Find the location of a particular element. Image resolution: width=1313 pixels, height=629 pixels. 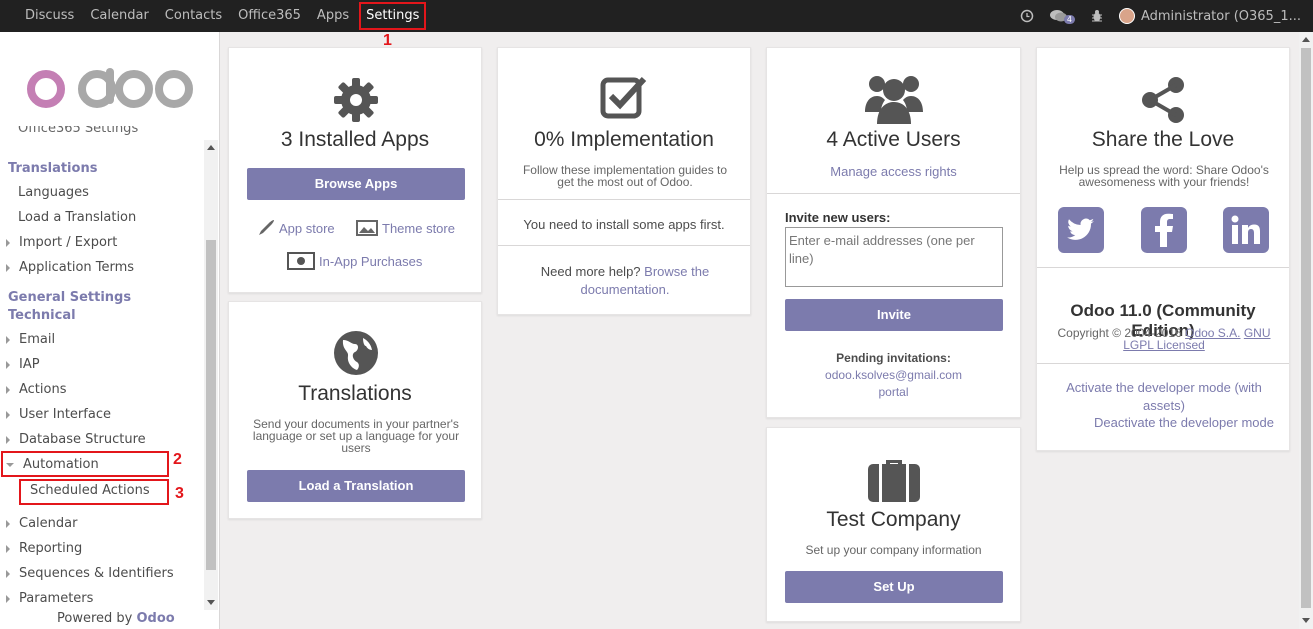

active-users-title: 4 Active Users is located at coordinates (893, 139).